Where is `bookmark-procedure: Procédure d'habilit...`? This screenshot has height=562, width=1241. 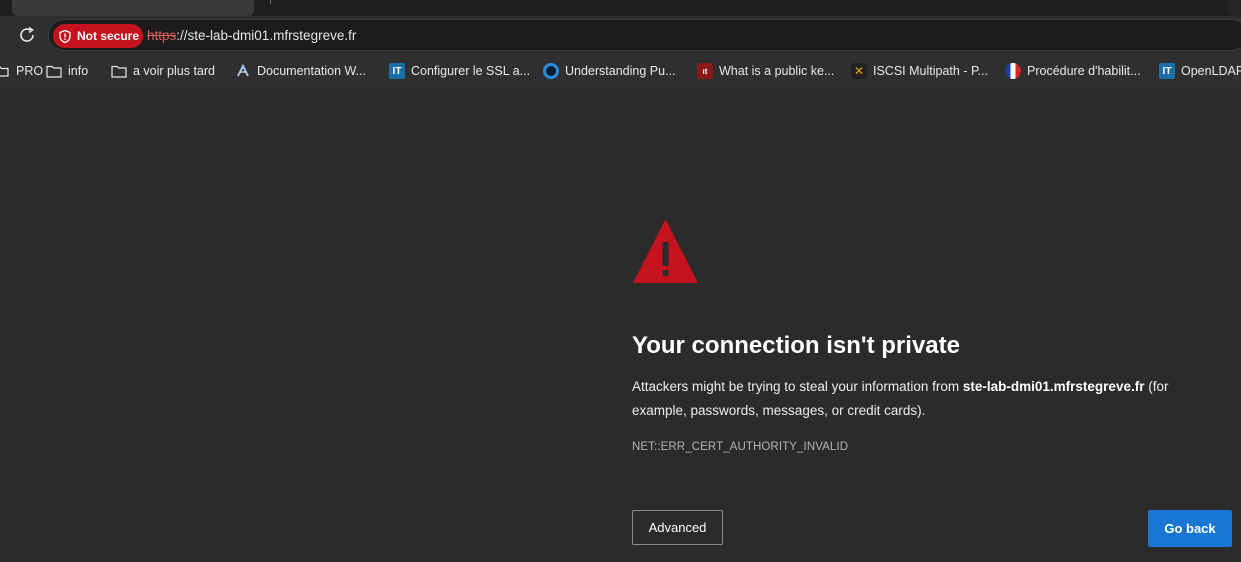 bookmark-procedure: Procédure d'habilit... is located at coordinates (1082, 71).